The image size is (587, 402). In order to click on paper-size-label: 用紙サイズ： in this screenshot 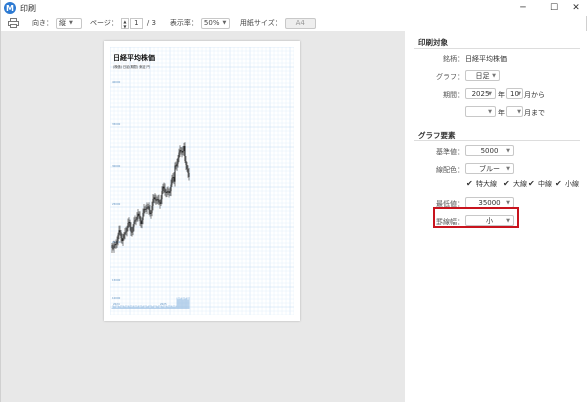, I will do `click(260, 23)`.